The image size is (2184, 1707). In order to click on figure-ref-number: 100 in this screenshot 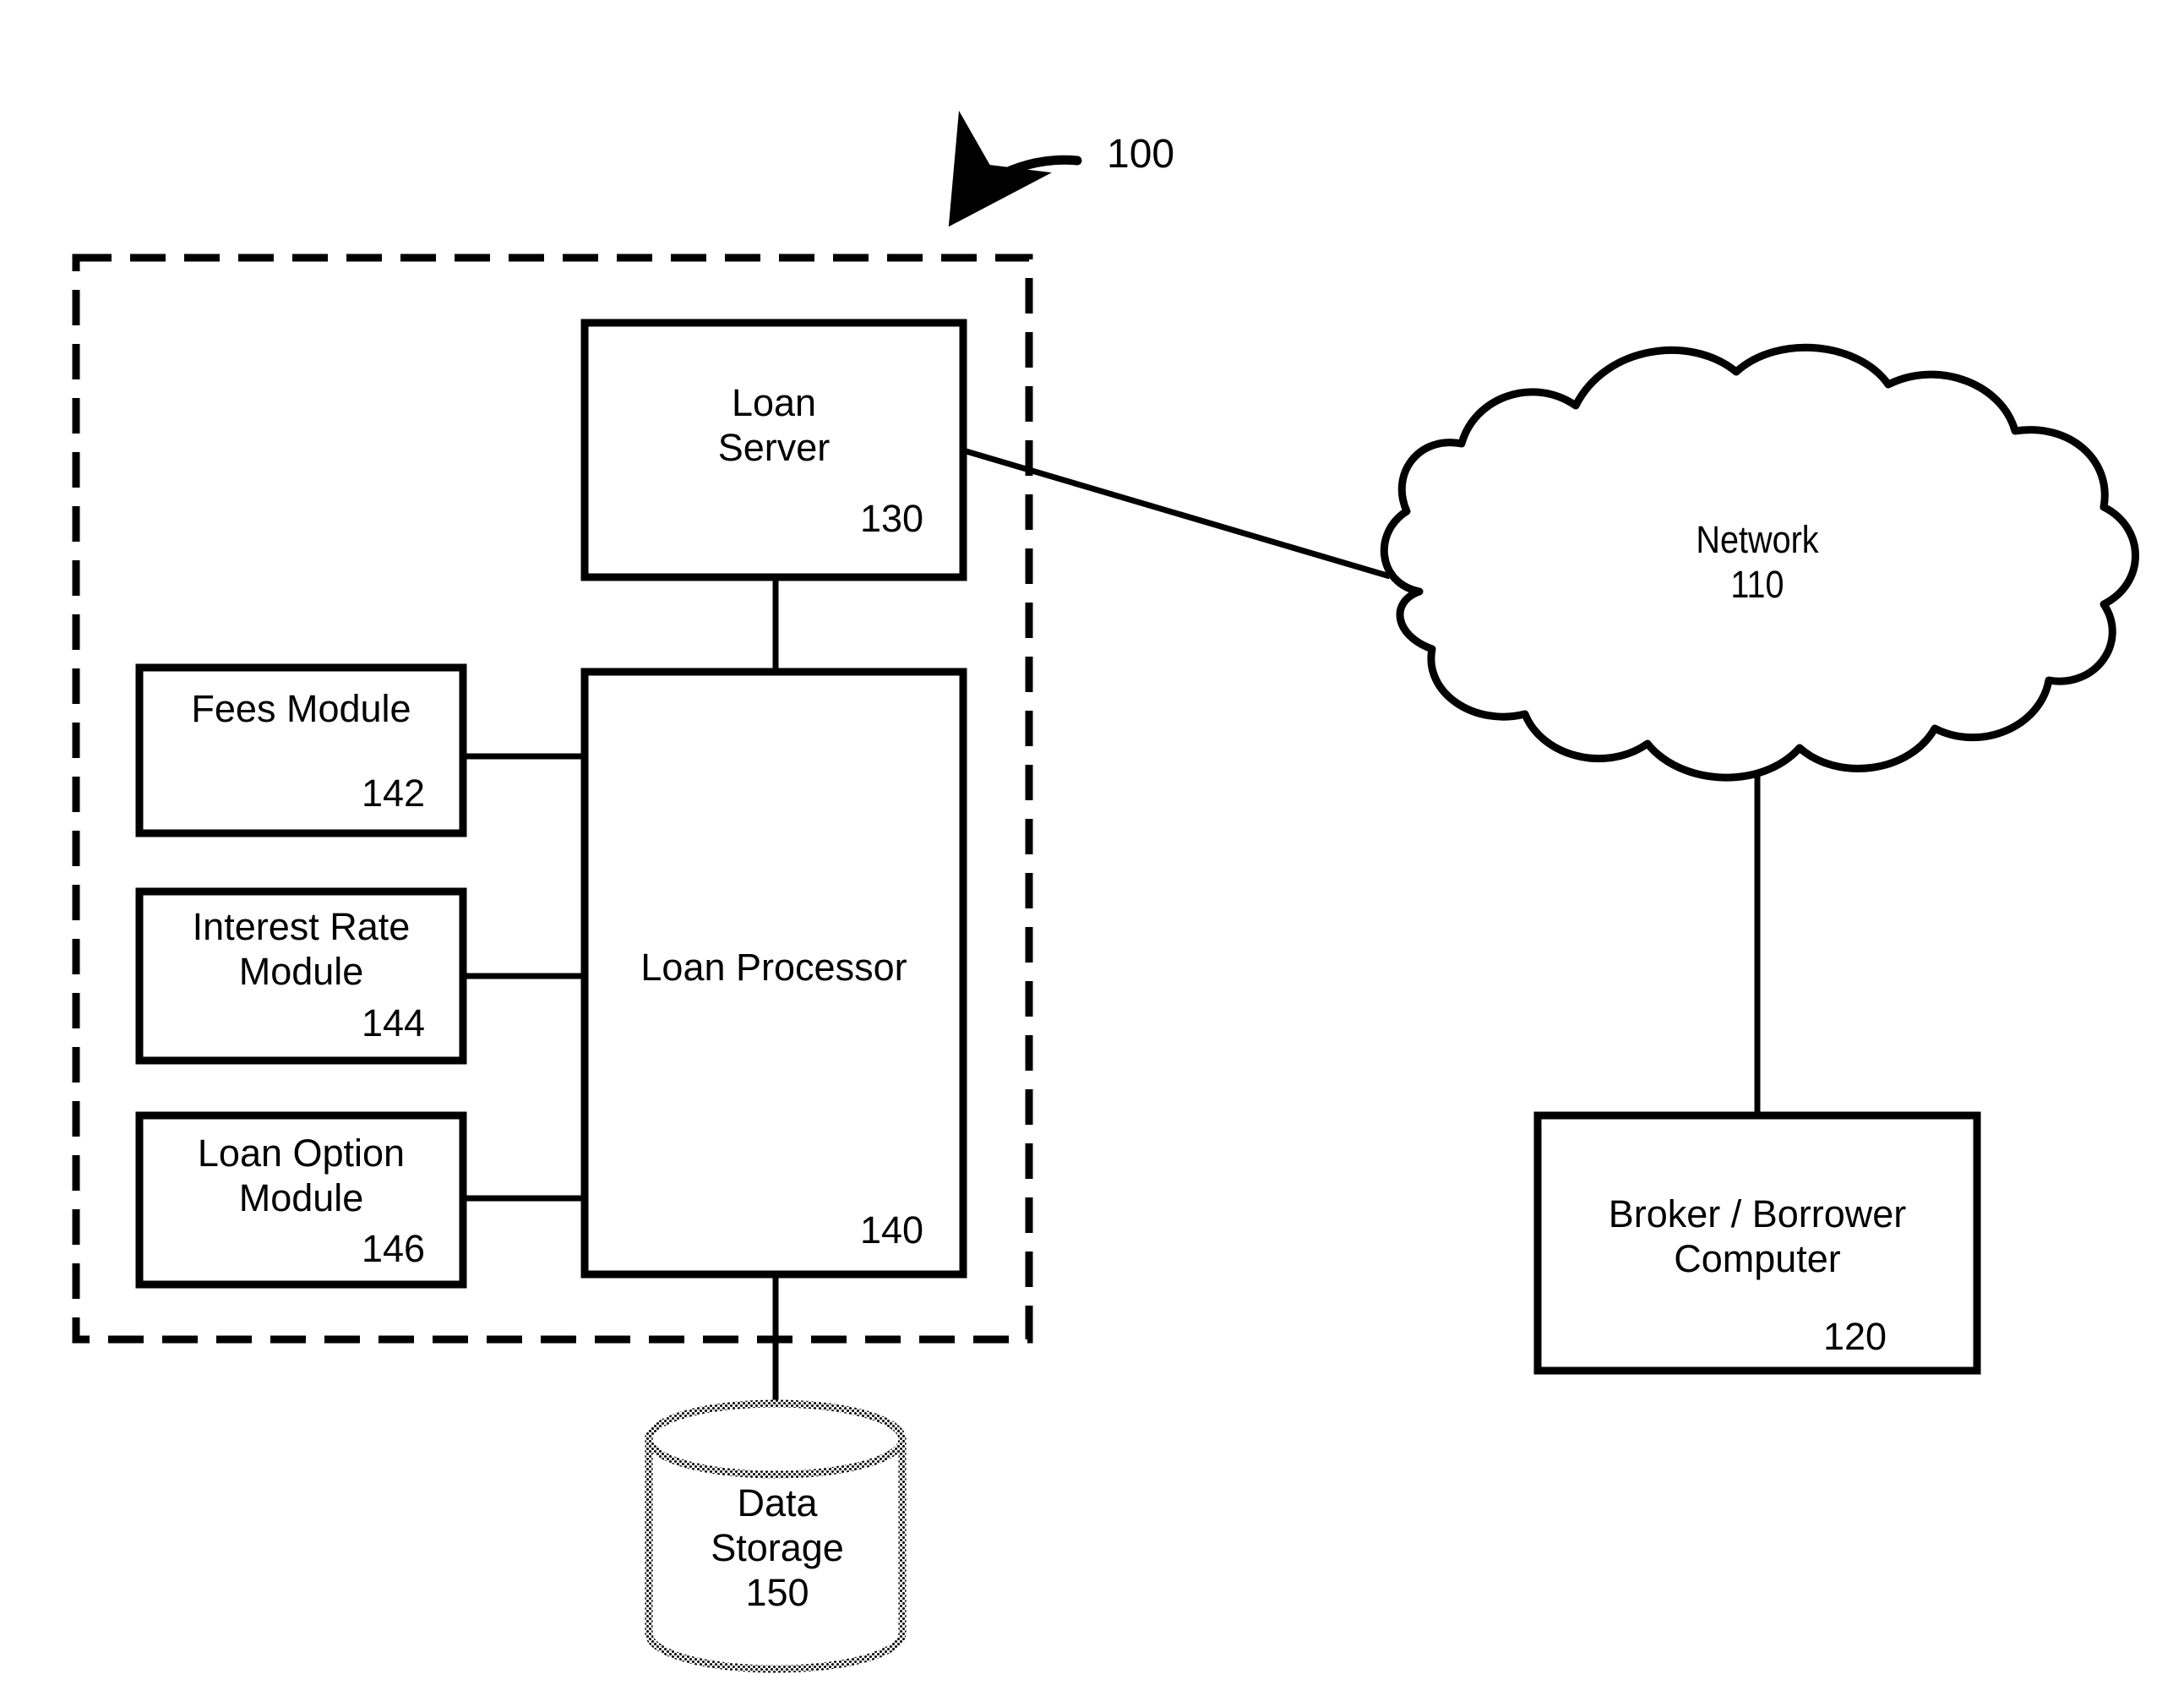, I will do `click(1141, 154)`.